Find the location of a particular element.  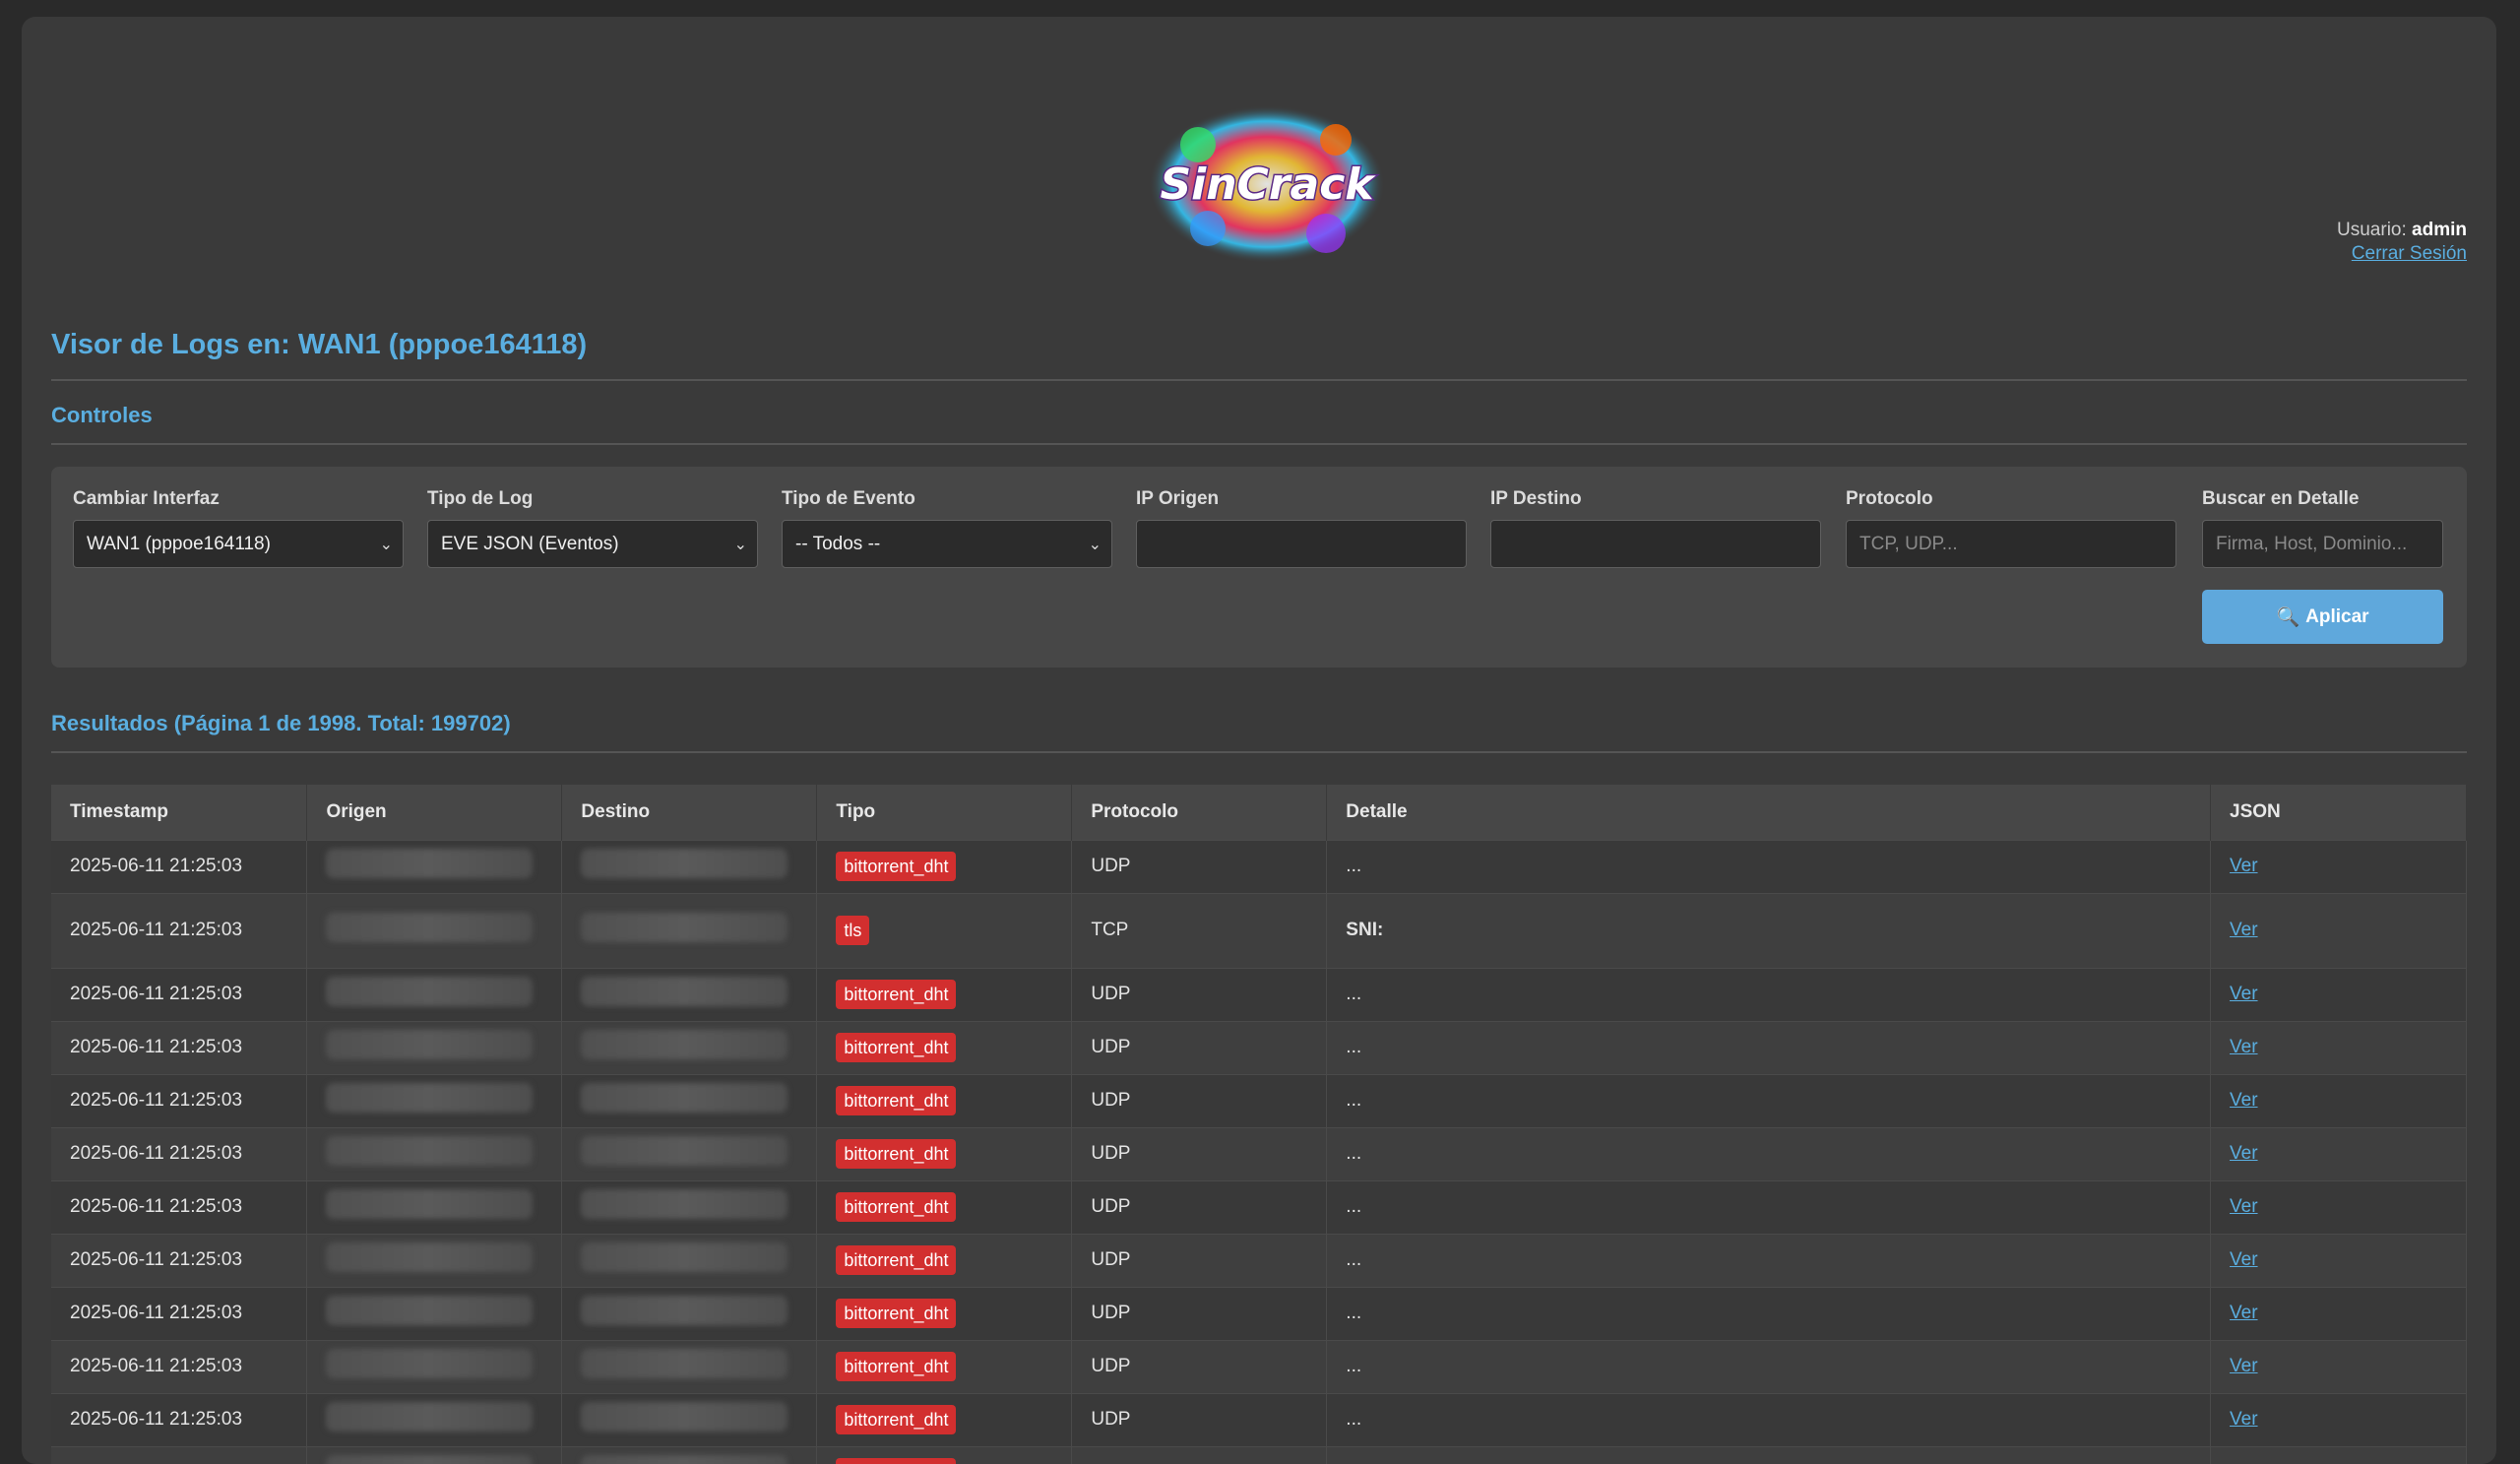

ip-dst-control: IP Destino is located at coordinates (1655, 528).